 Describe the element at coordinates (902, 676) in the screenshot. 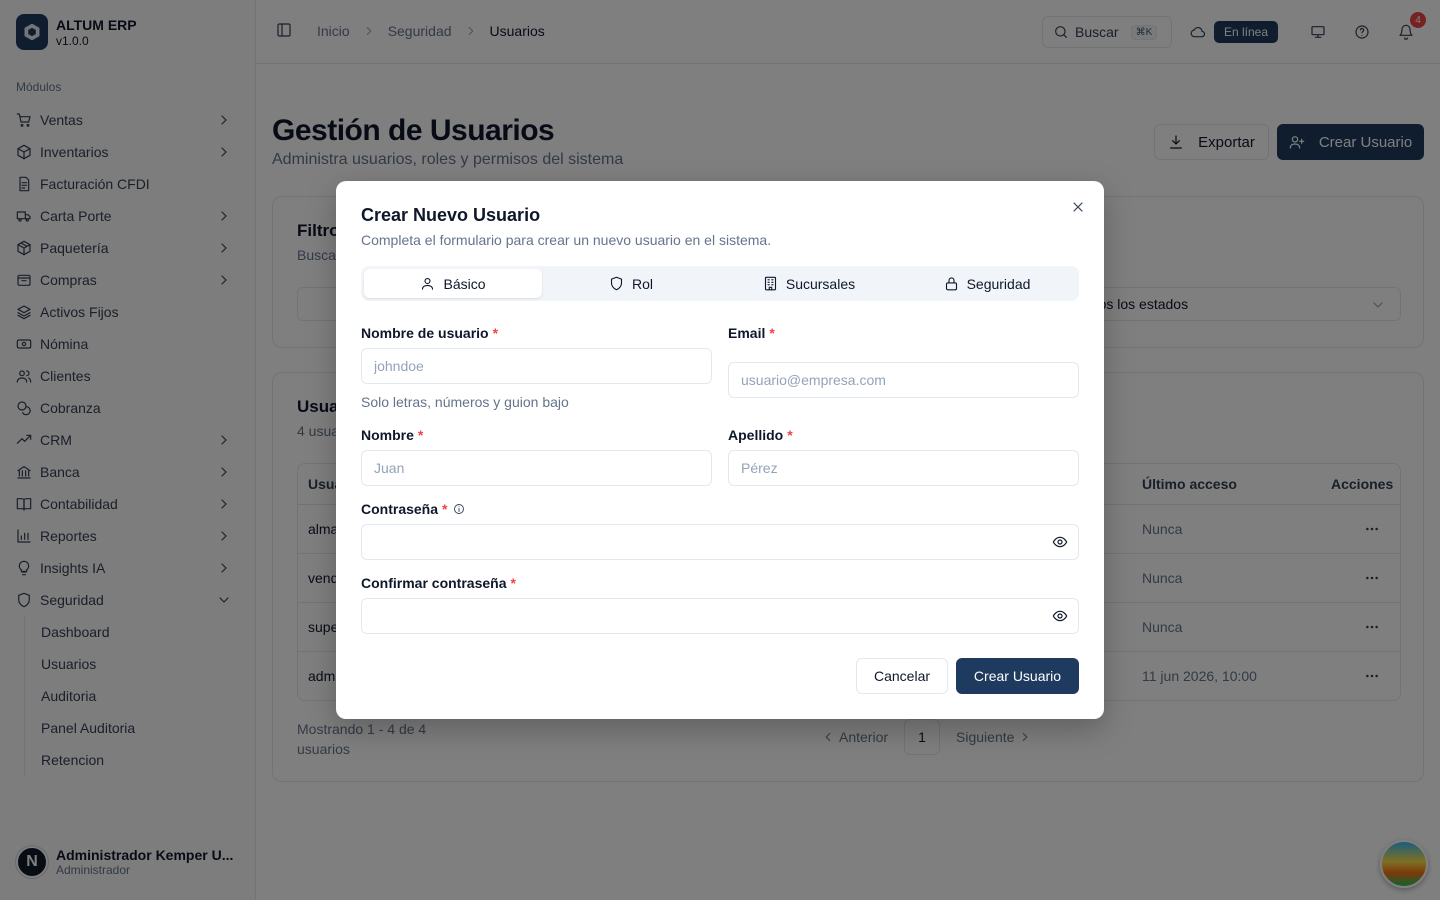

I see `cancel-button: Cancelar` at that location.